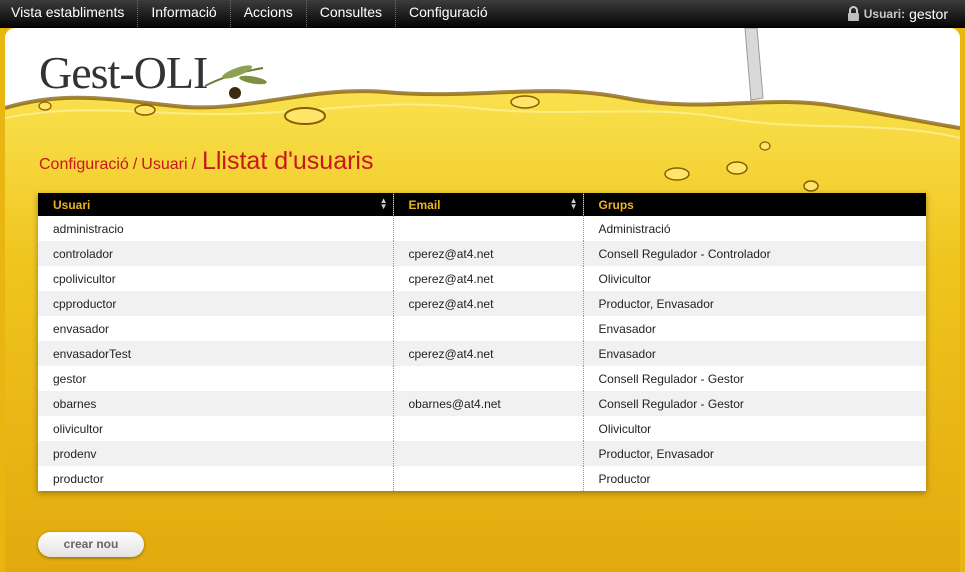  Describe the element at coordinates (424, 204) in the screenshot. I see `column-header-label: Email` at that location.